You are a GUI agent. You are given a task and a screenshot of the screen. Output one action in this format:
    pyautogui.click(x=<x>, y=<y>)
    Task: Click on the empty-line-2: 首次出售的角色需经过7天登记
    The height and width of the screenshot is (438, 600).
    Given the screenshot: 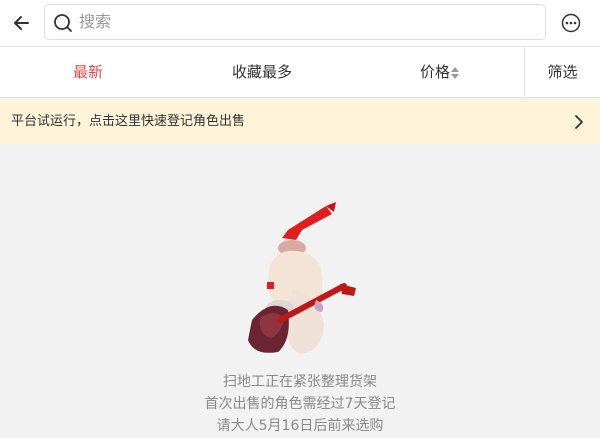 What is the action you would take?
    pyautogui.click(x=300, y=404)
    